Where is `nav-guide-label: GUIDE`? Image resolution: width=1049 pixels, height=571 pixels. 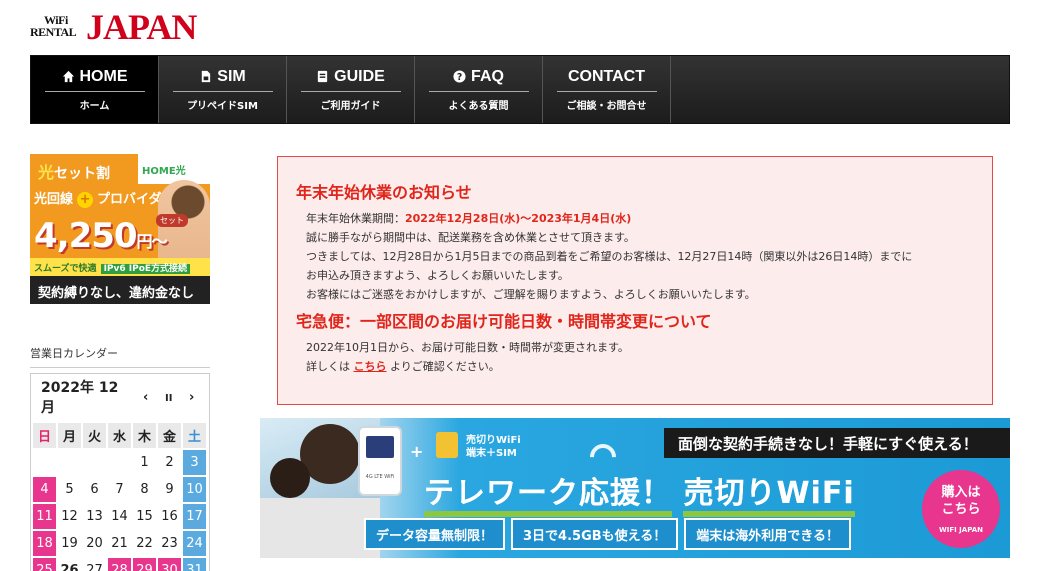 nav-guide-label: GUIDE is located at coordinates (359, 76).